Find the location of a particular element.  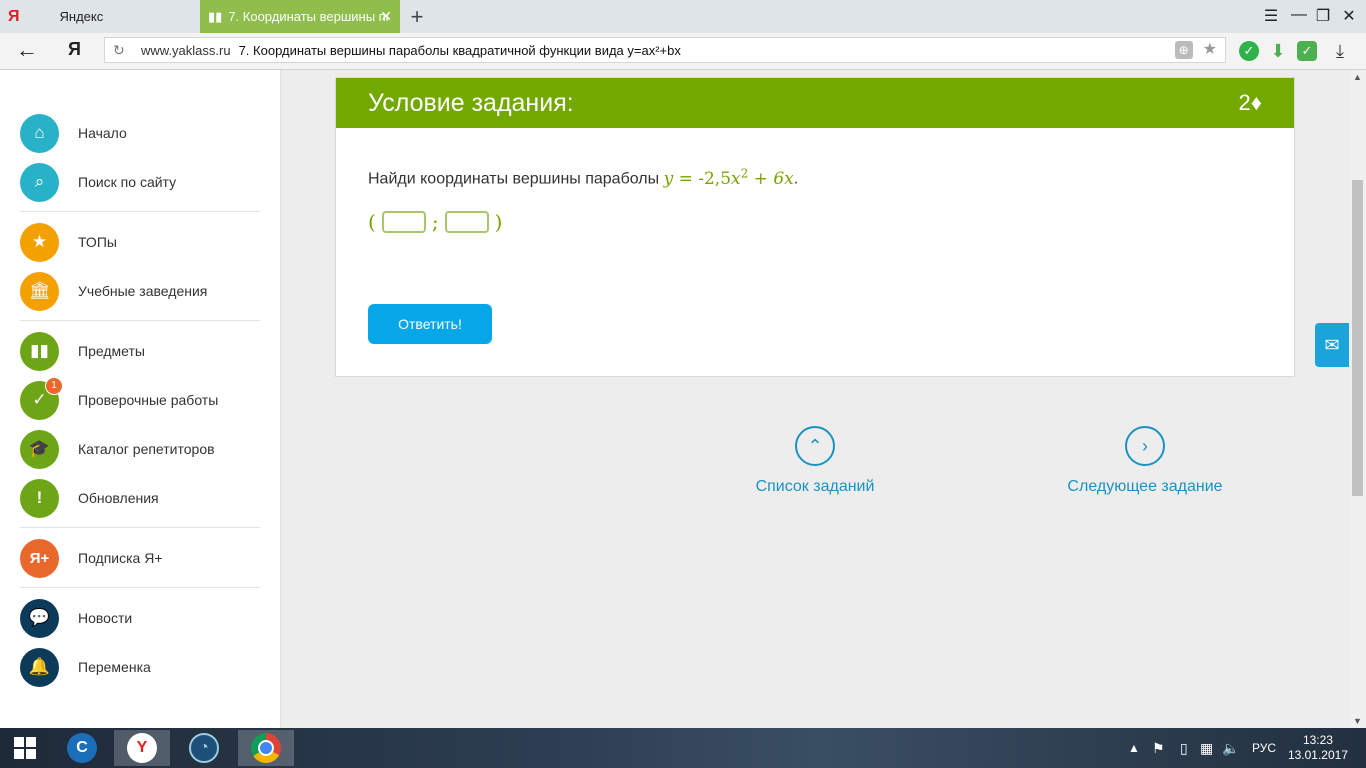

back-arrow-icon: ← is located at coordinates (27, 50).